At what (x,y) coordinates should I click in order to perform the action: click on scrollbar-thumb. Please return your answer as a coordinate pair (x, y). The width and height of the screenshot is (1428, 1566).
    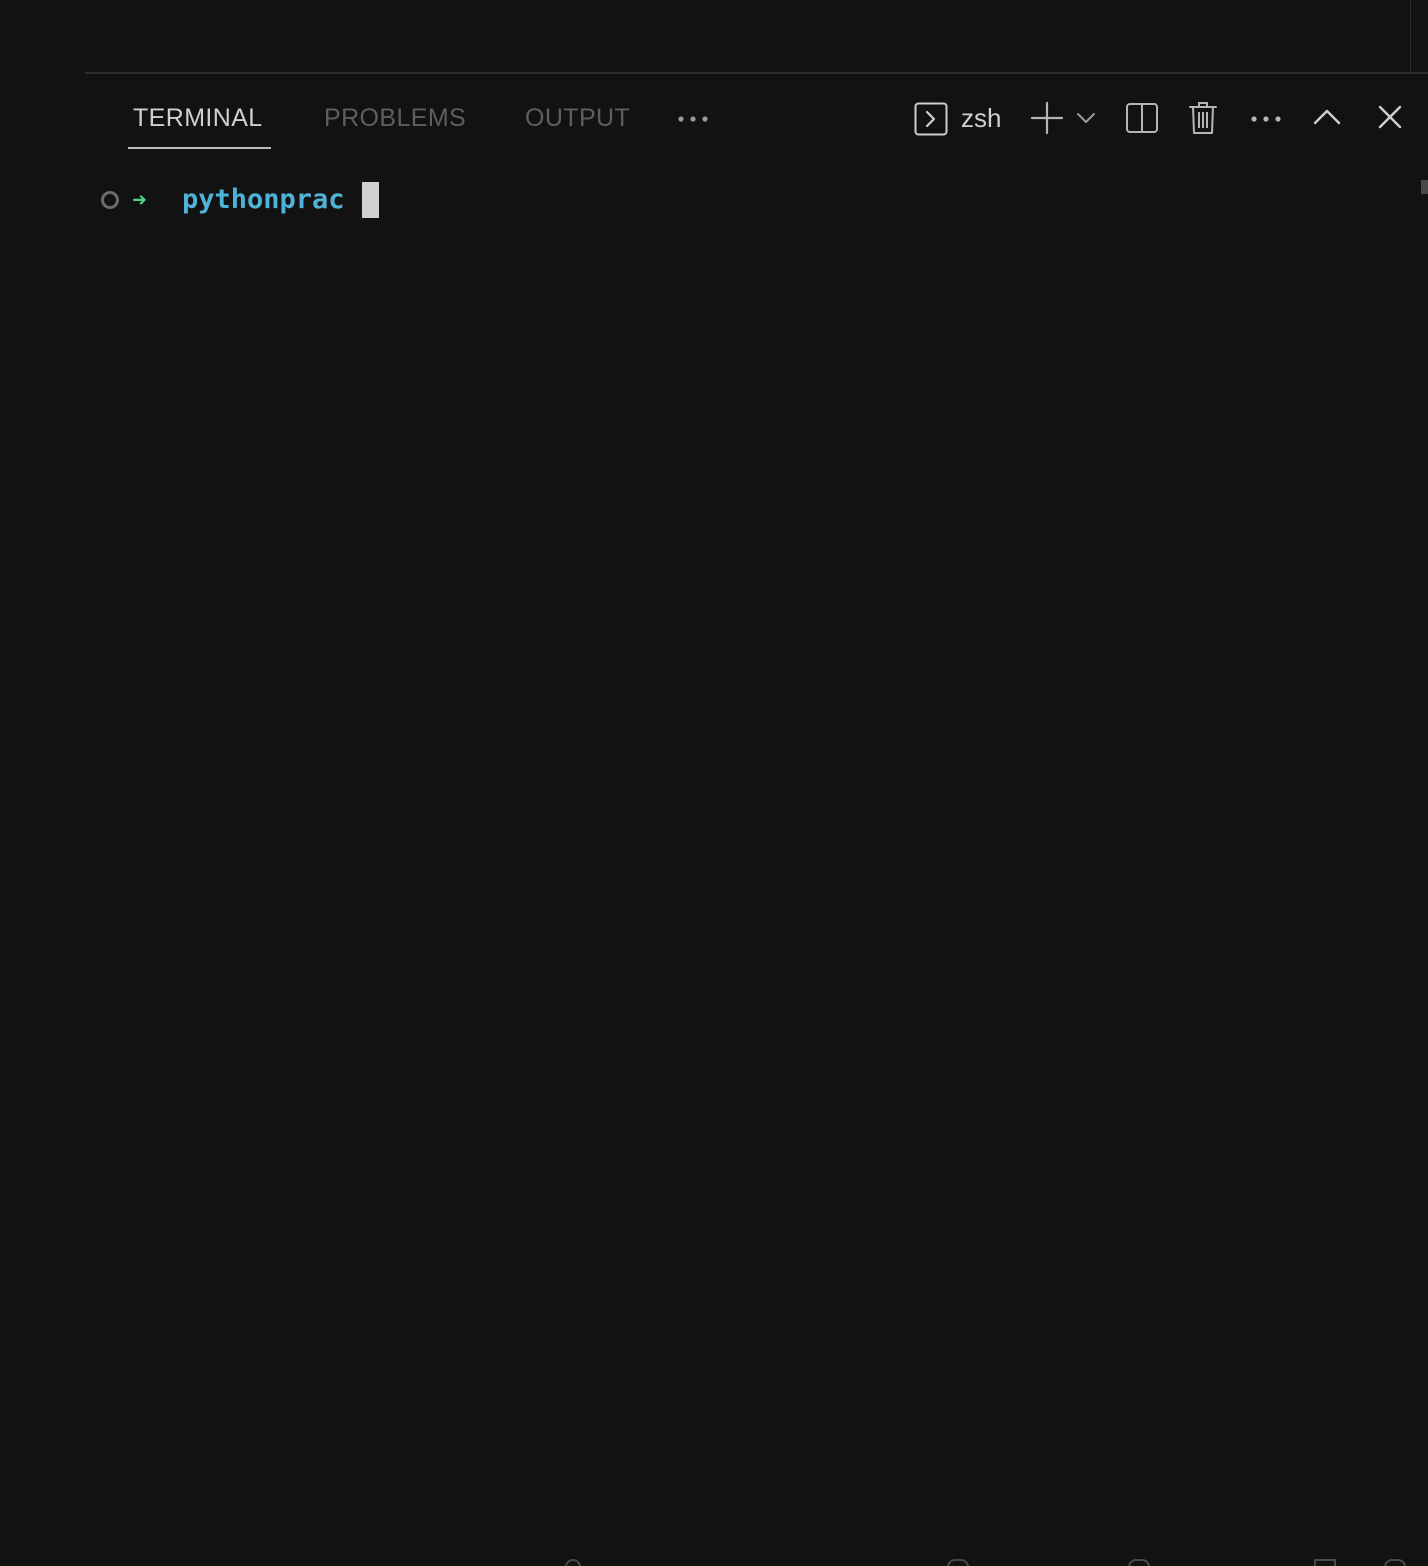
    Looking at the image, I should click on (1424, 187).